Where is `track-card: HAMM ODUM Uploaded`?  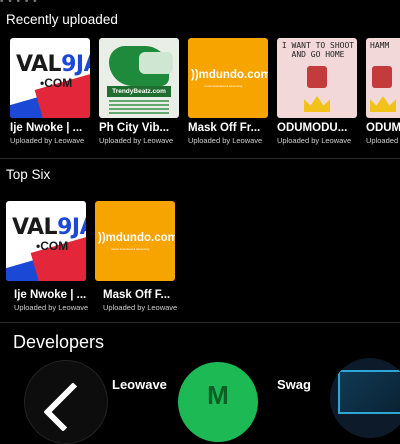 track-card: HAMM ODUM Uploaded is located at coordinates (383, 91).